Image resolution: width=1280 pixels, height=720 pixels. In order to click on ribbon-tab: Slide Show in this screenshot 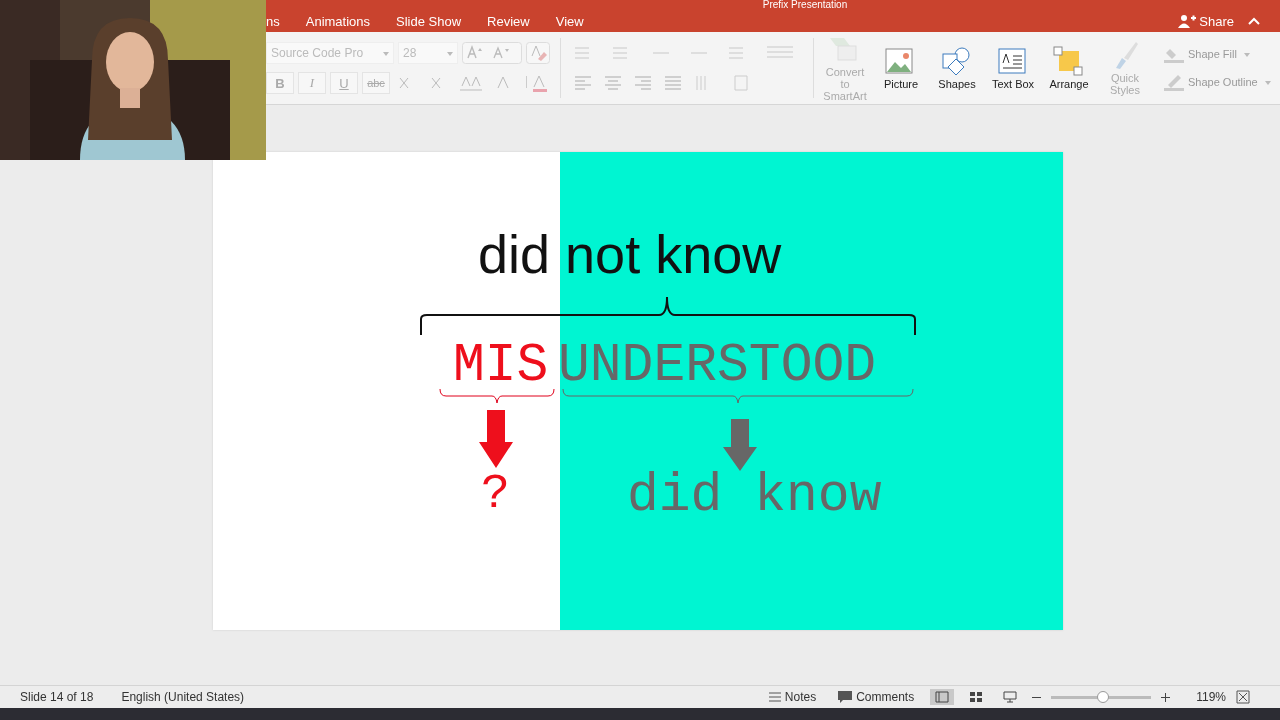, I will do `click(429, 21)`.